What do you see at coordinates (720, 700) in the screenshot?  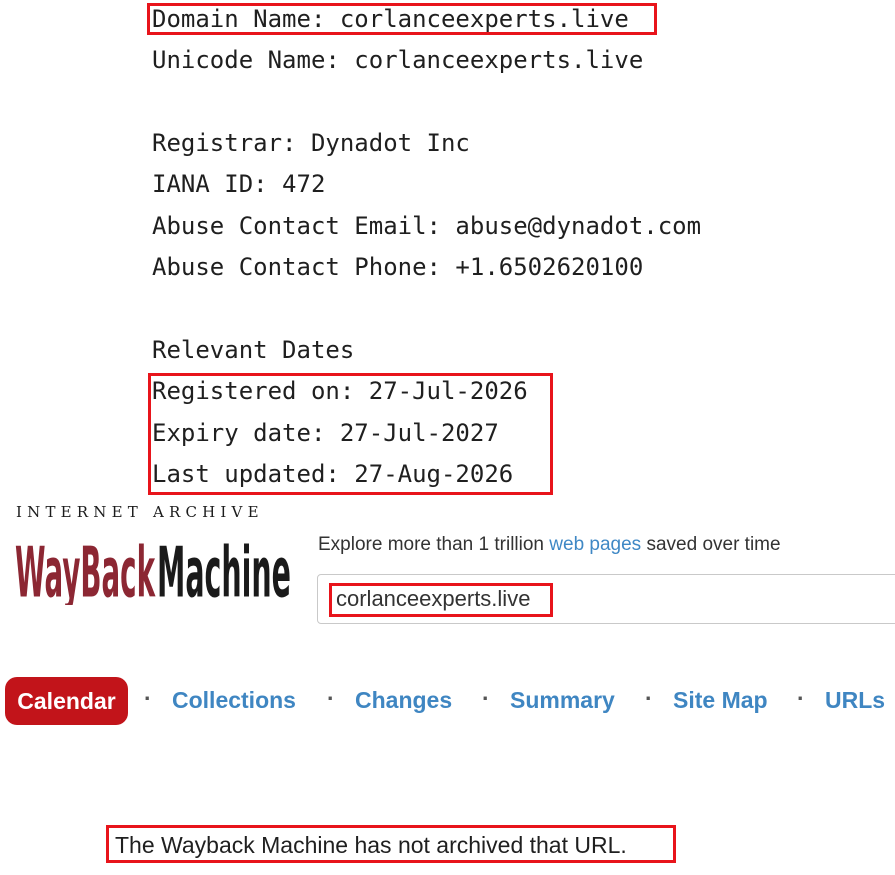 I see `site-map-tab: Site Map` at bounding box center [720, 700].